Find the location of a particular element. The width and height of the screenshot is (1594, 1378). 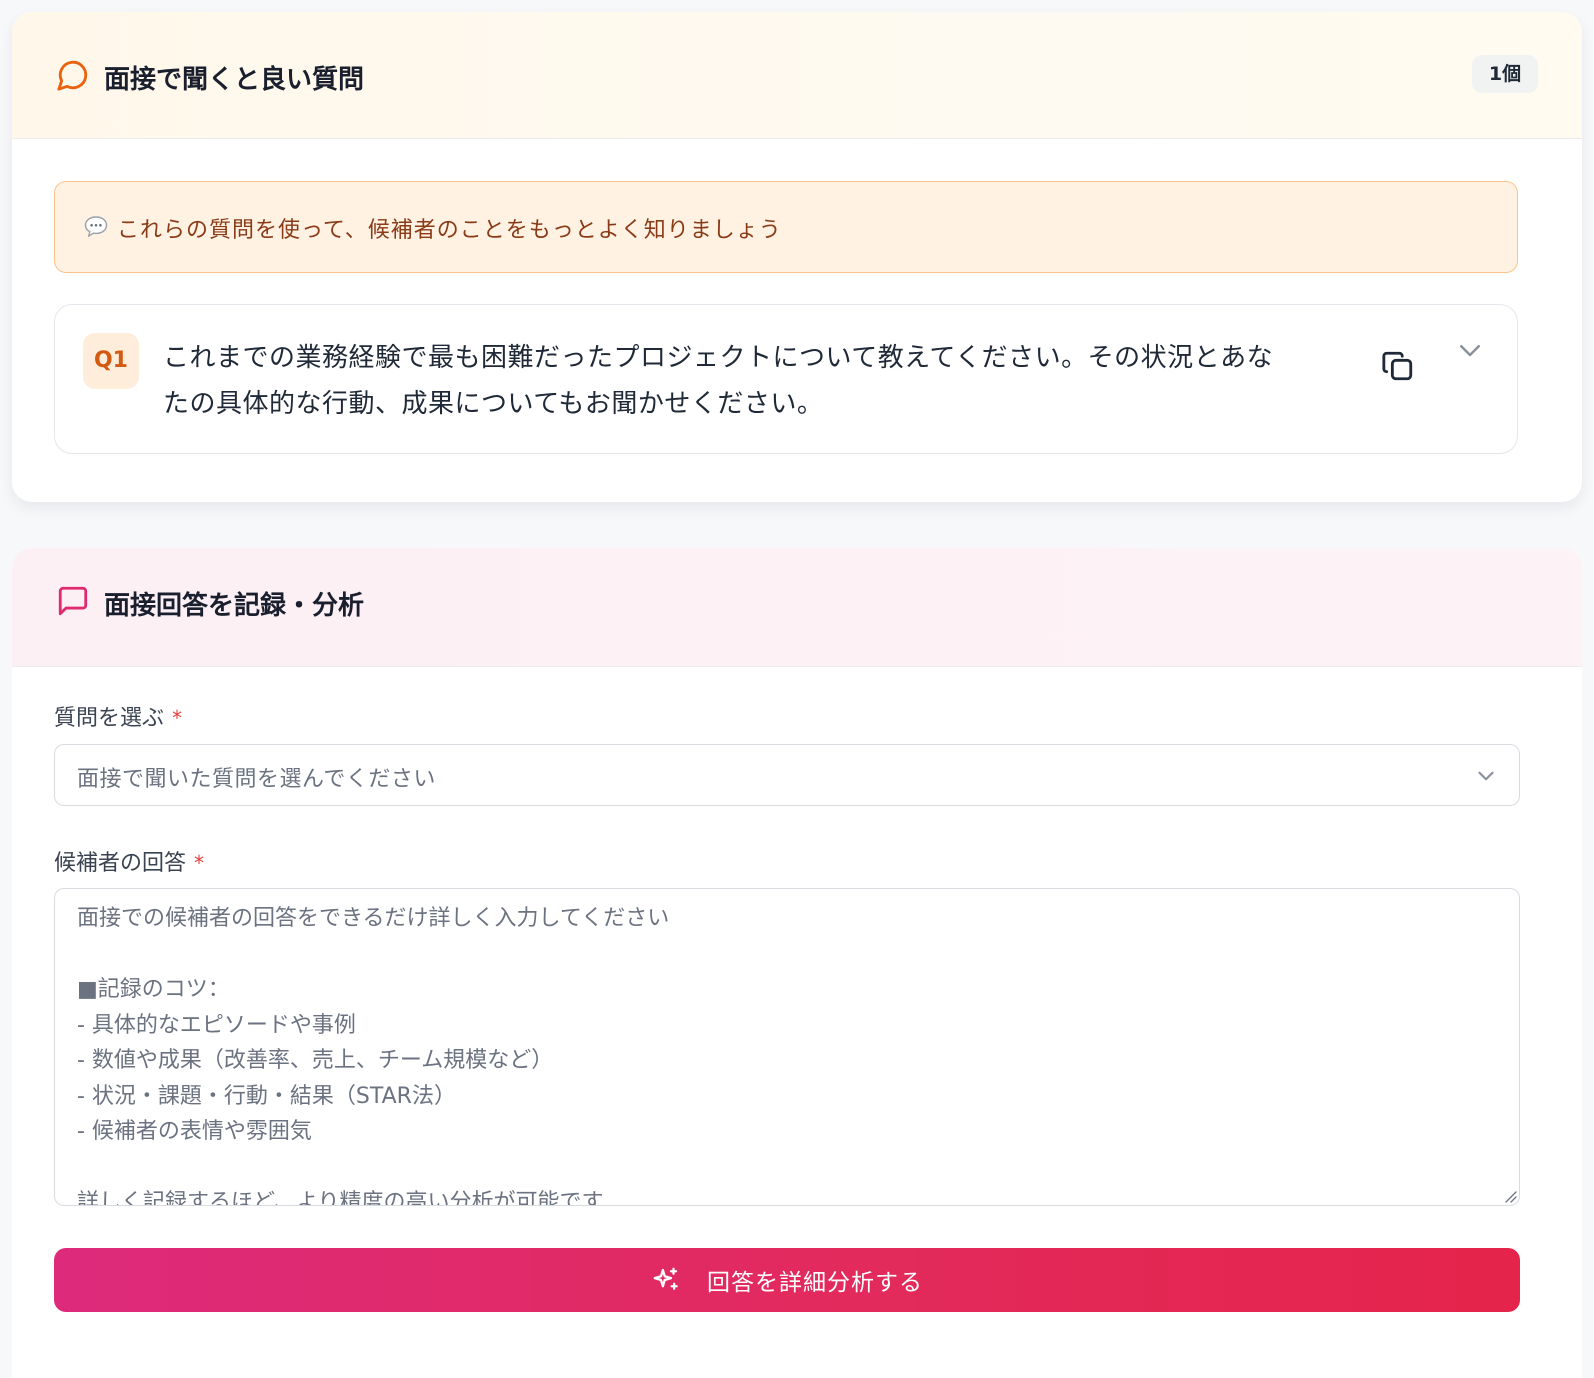

analyze-answer-button: 回答を詳細分析する is located at coordinates (787, 1280).